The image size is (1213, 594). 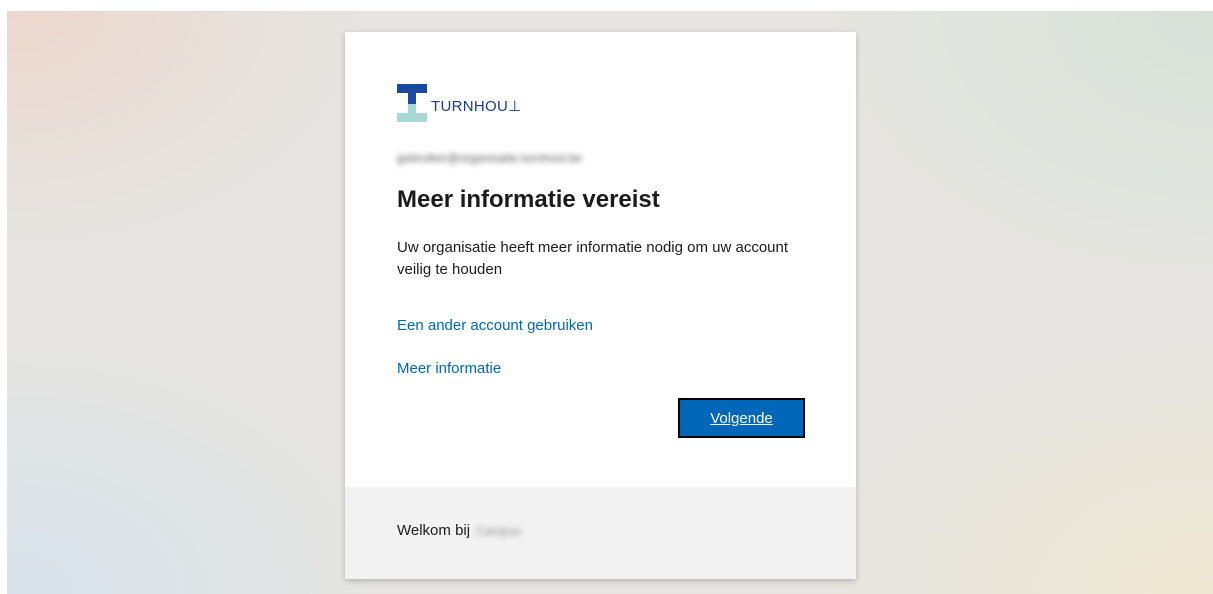 I want to click on welcome-text: Welkom bij Campus, so click(x=459, y=530).